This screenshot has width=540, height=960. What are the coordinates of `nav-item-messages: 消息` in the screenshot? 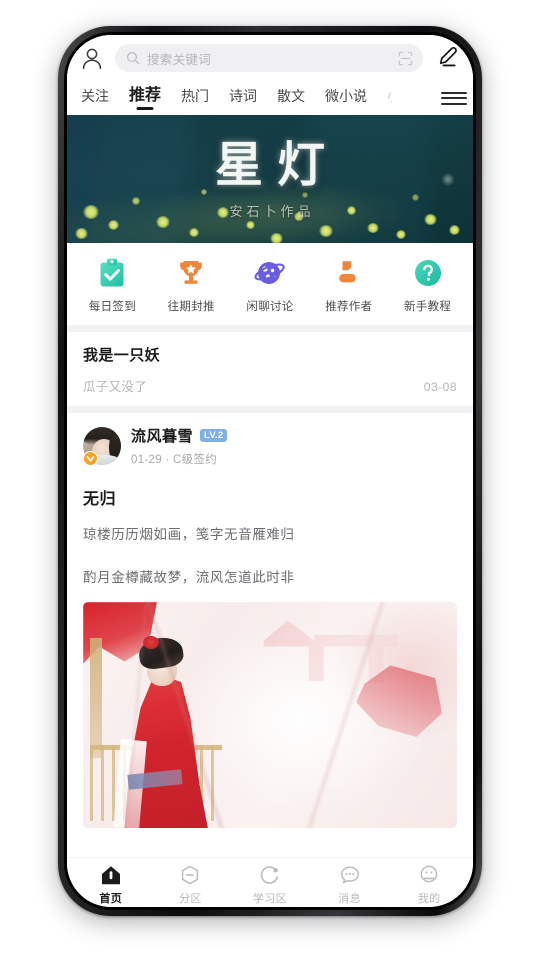 It's located at (350, 885).